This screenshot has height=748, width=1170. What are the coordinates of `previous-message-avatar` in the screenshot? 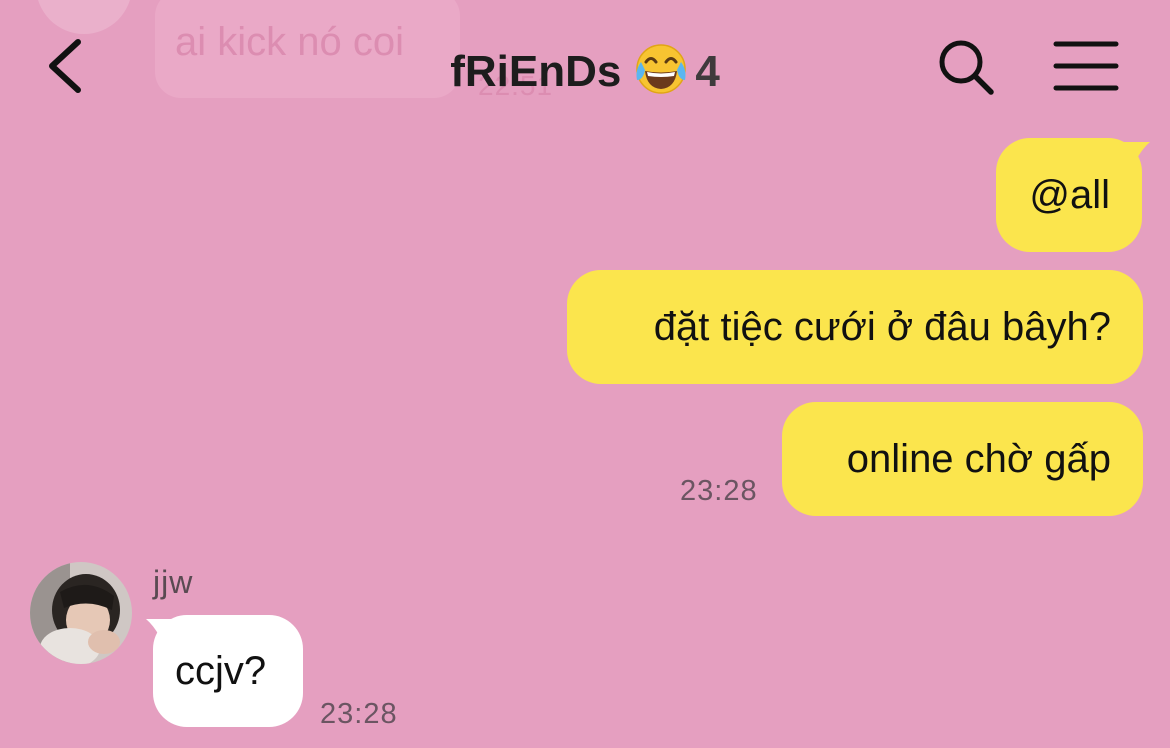 It's located at (84, 17).